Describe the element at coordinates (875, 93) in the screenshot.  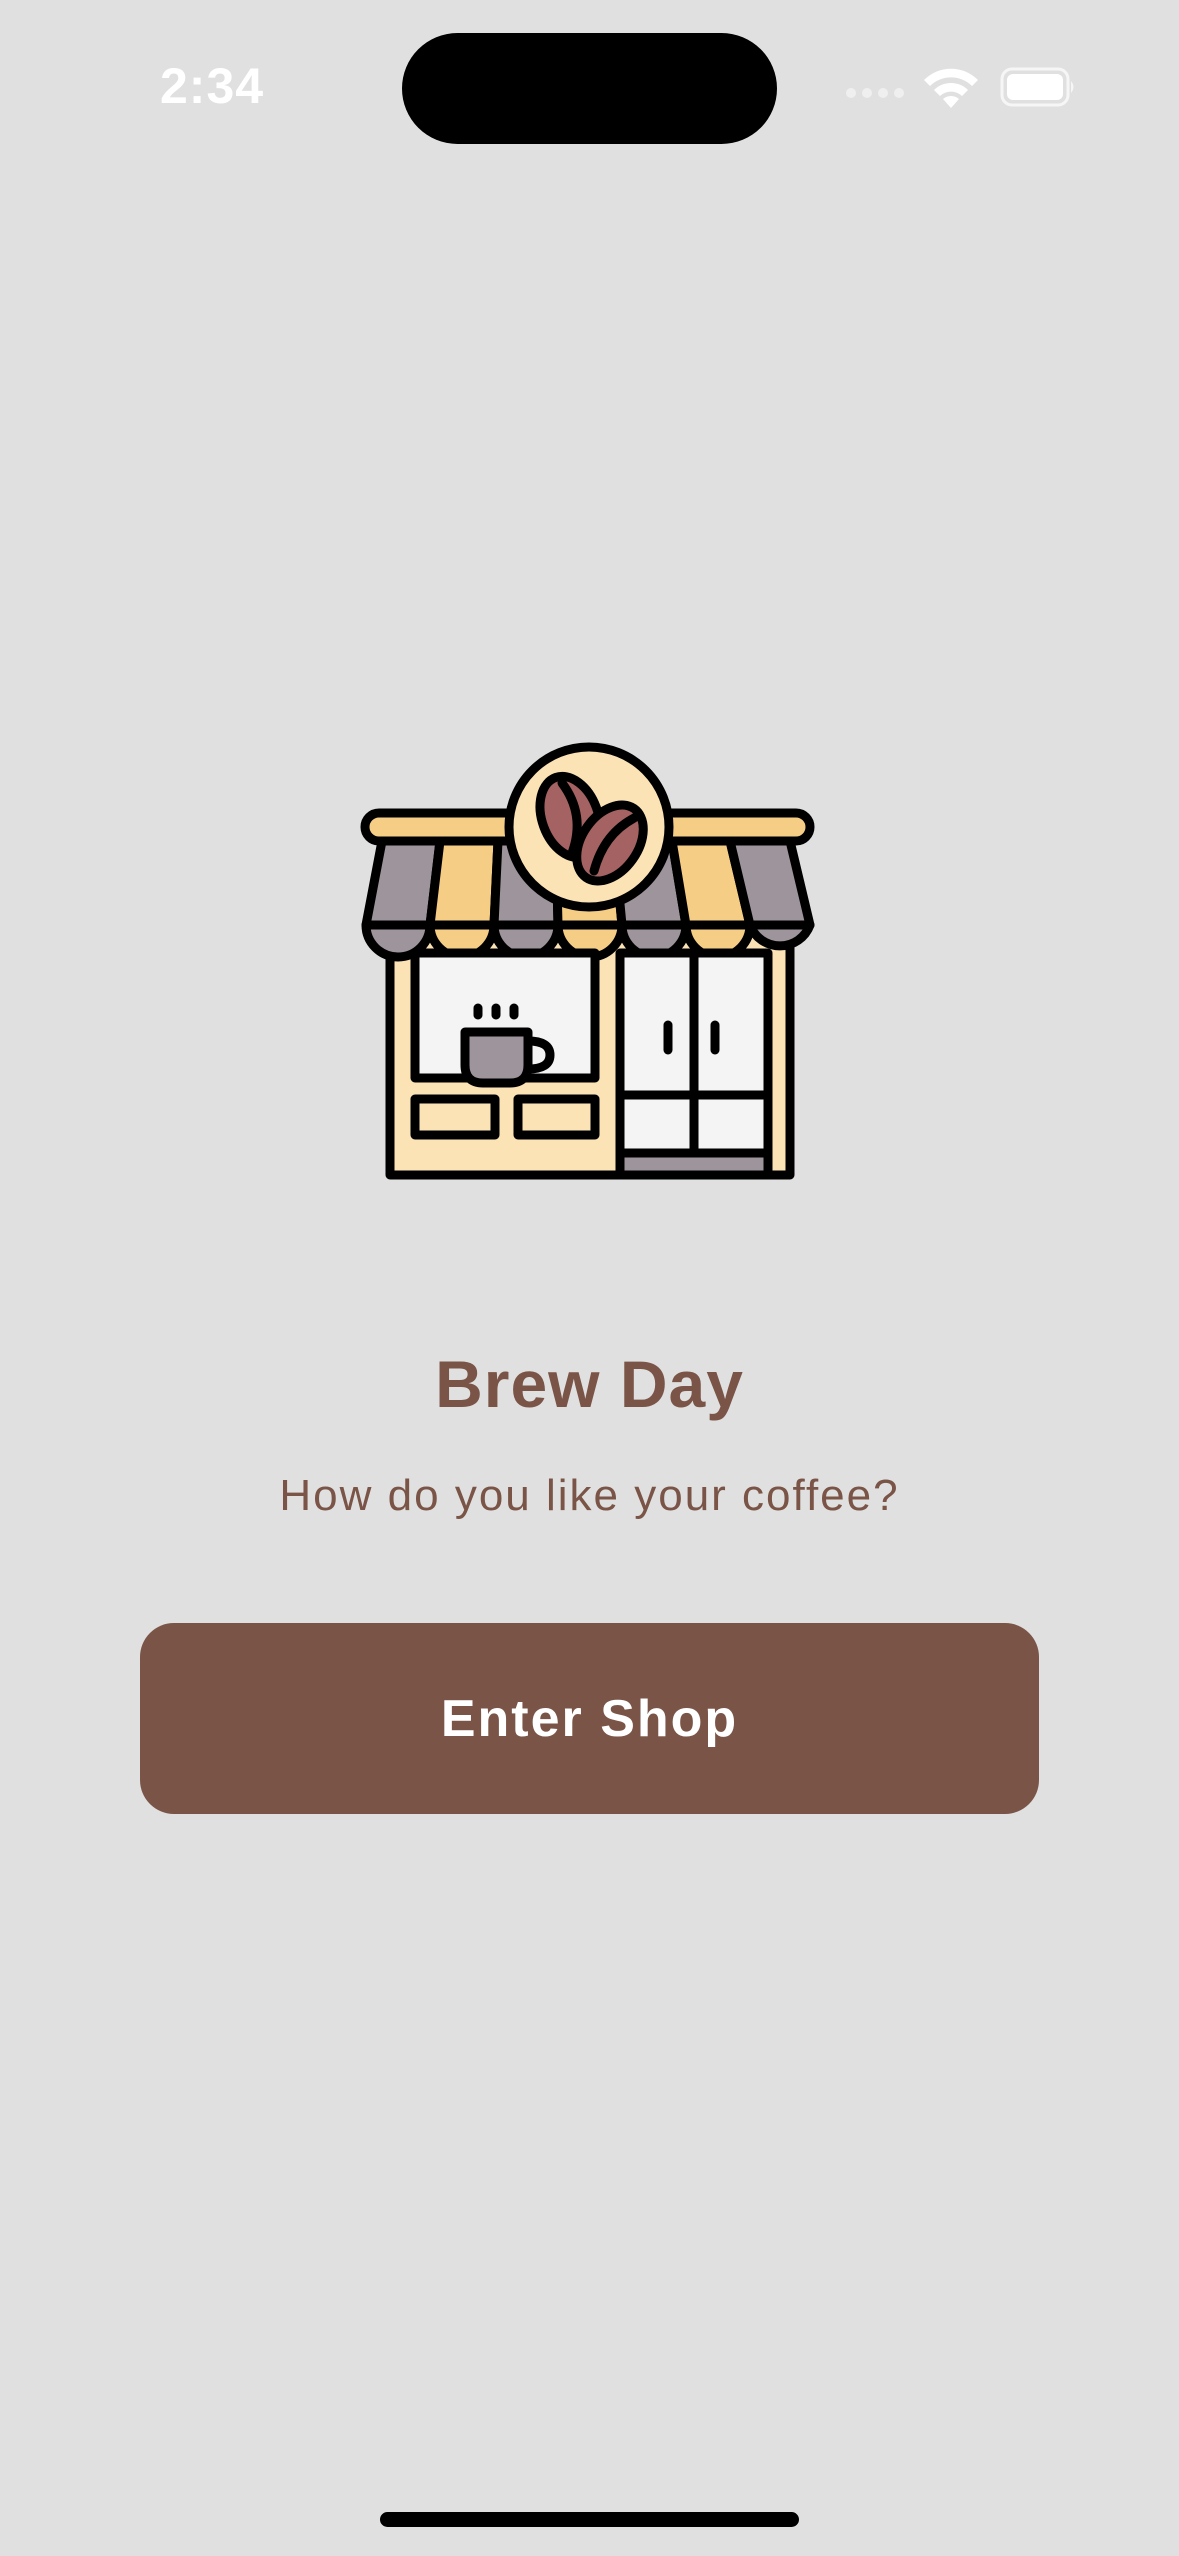
I see `cellular-signal-icon` at that location.